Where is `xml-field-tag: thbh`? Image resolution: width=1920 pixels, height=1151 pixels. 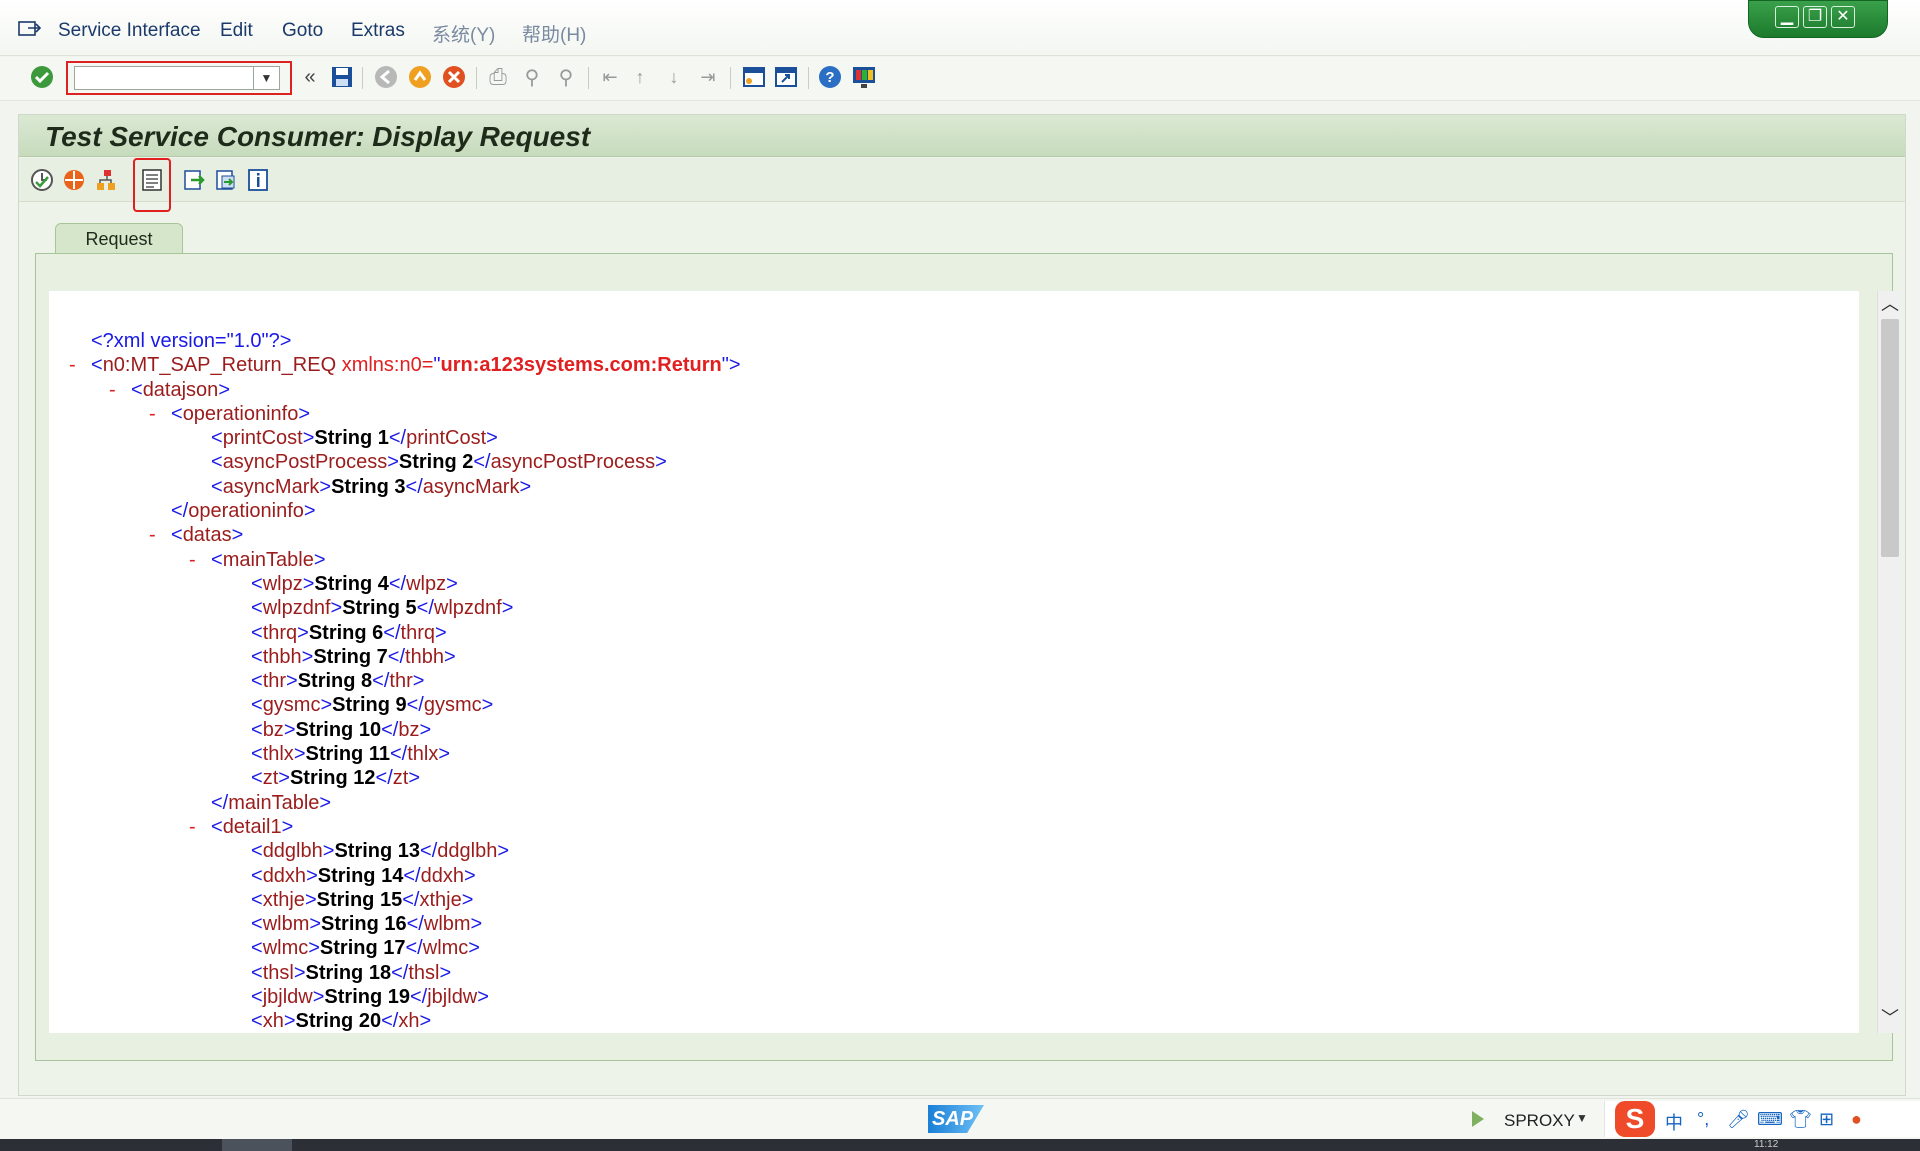
xml-field-tag: thbh is located at coordinates (282, 656).